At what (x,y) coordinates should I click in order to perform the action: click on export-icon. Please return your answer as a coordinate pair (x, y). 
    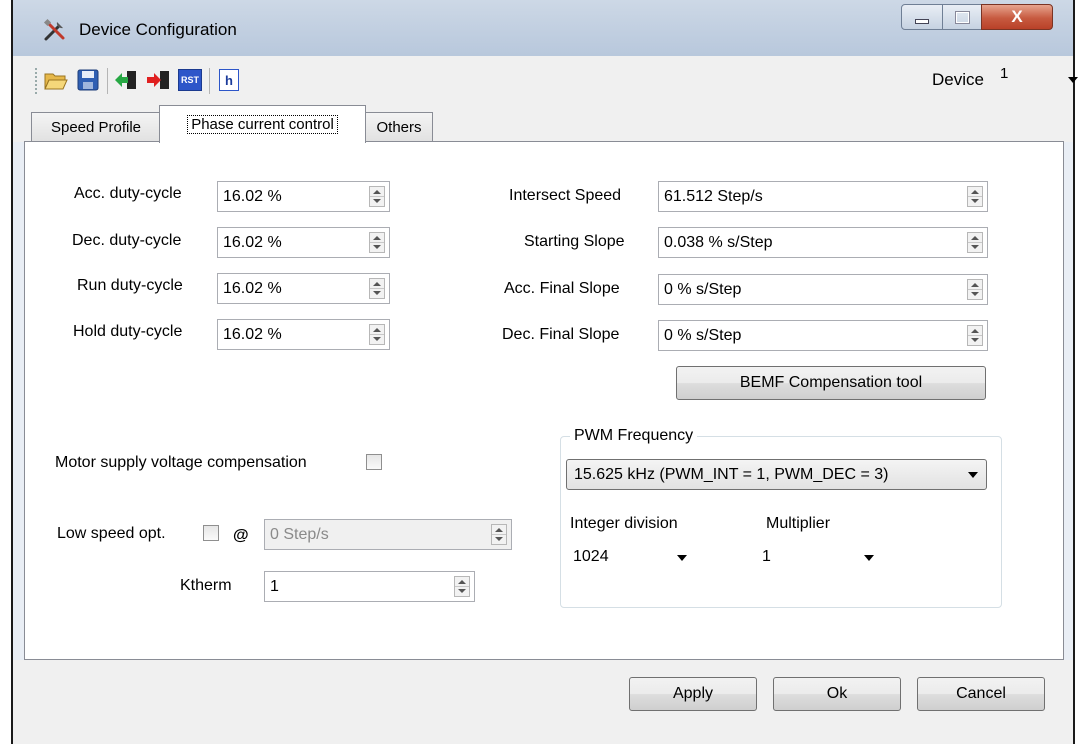
    Looking at the image, I should click on (158, 80).